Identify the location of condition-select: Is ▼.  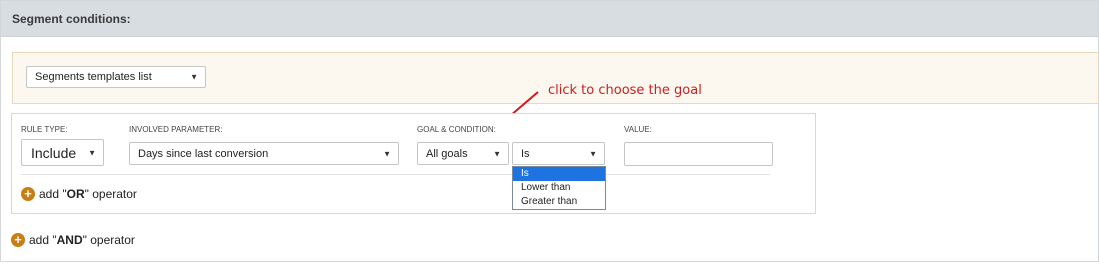
(558, 153).